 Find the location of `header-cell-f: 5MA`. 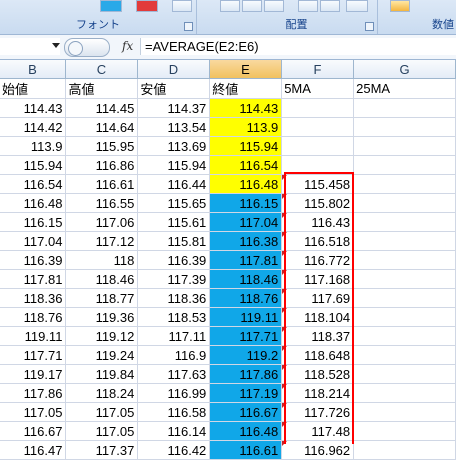

header-cell-f: 5MA is located at coordinates (318, 89).